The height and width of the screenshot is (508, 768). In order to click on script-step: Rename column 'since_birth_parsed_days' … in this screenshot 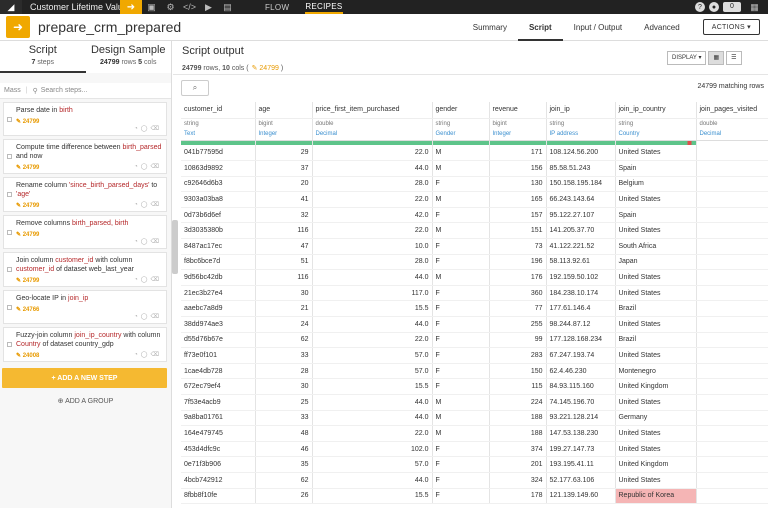, I will do `click(85, 194)`.